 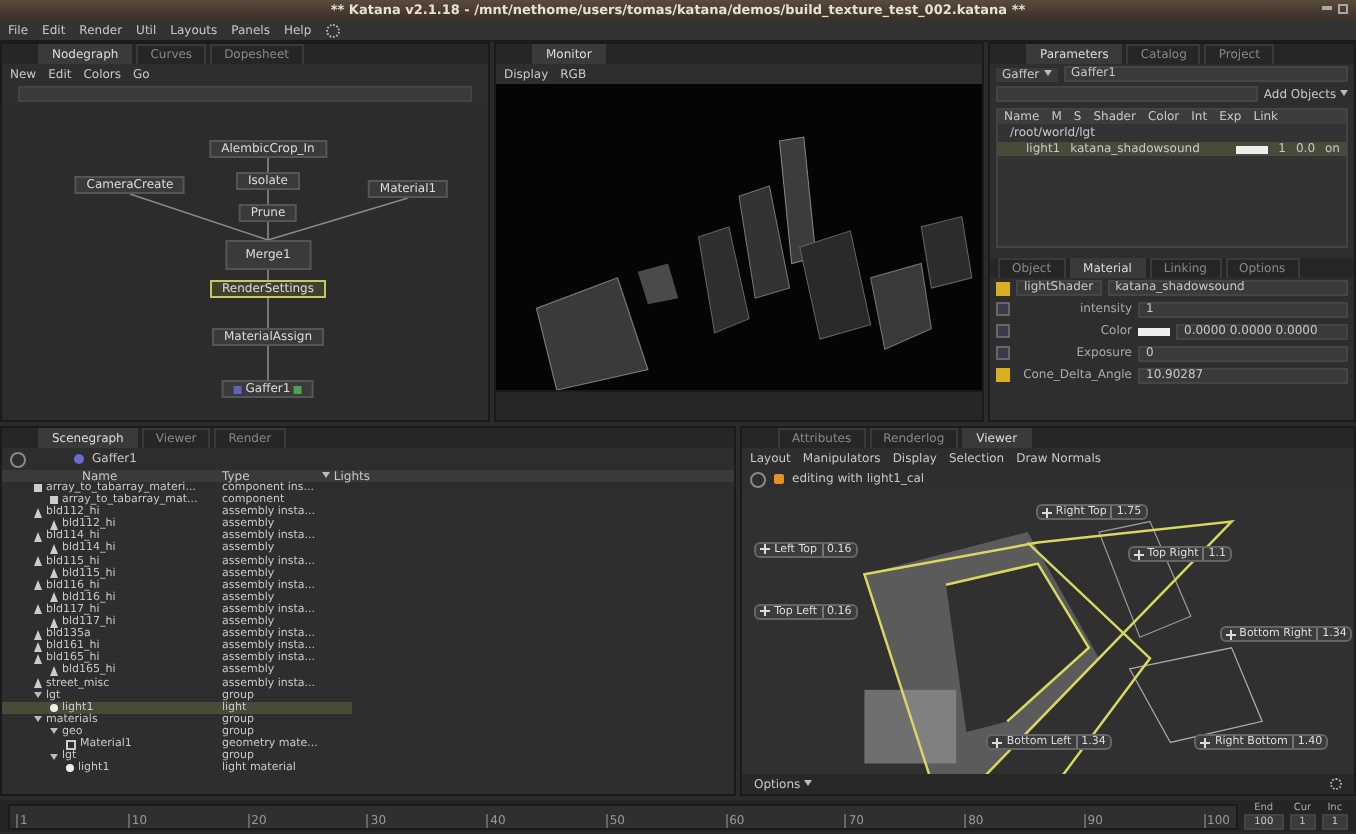 What do you see at coordinates (1343, 9) in the screenshot?
I see `close-icon` at bounding box center [1343, 9].